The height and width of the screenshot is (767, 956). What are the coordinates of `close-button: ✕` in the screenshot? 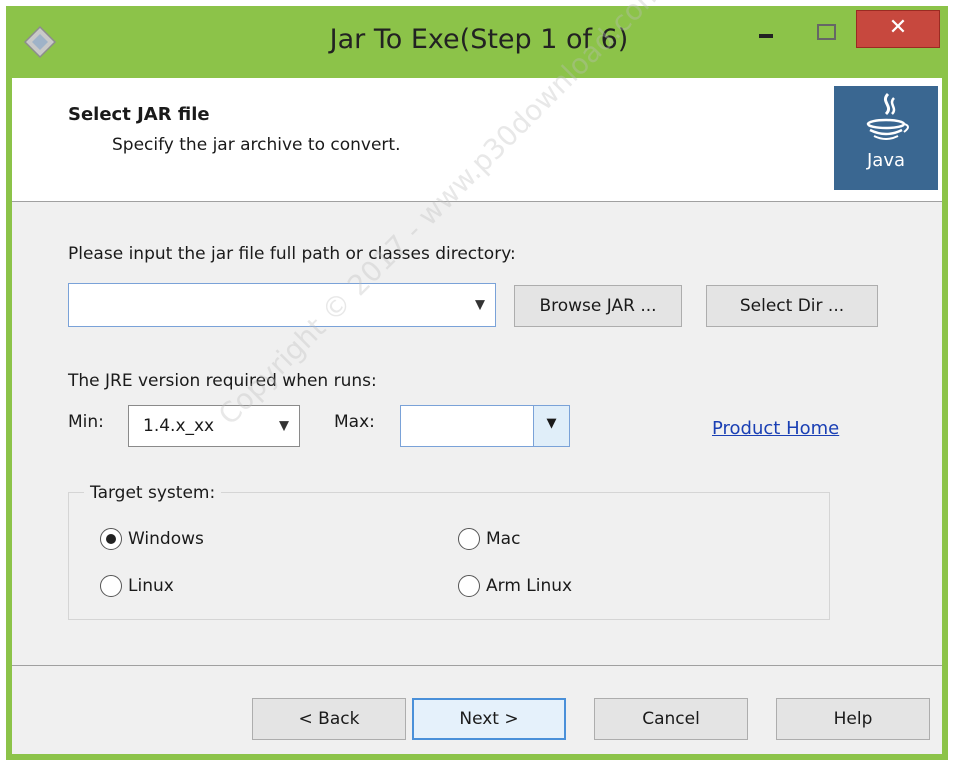 It's located at (898, 29).